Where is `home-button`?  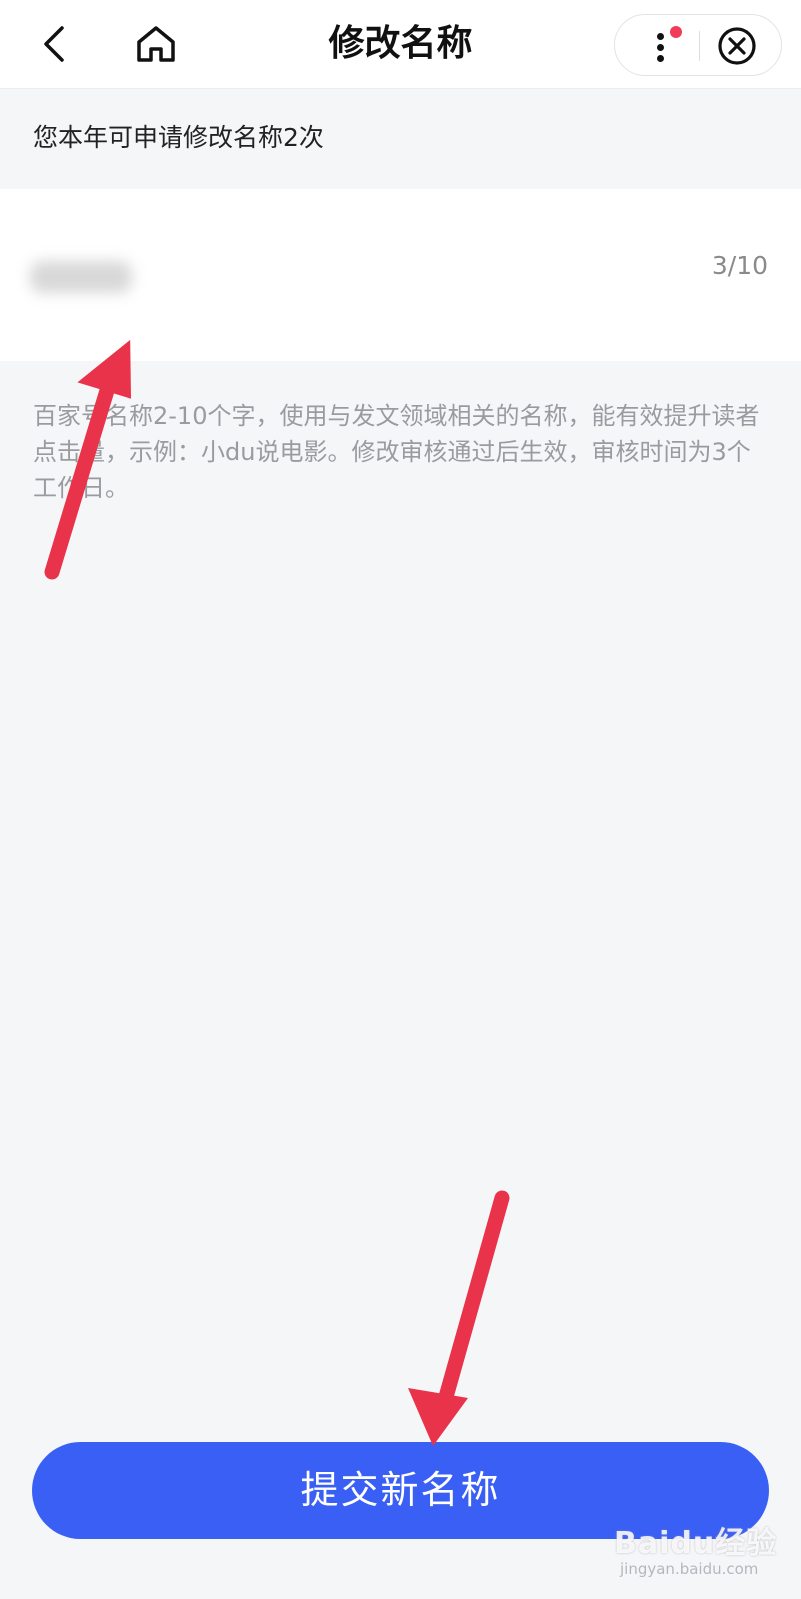
home-button is located at coordinates (156, 44).